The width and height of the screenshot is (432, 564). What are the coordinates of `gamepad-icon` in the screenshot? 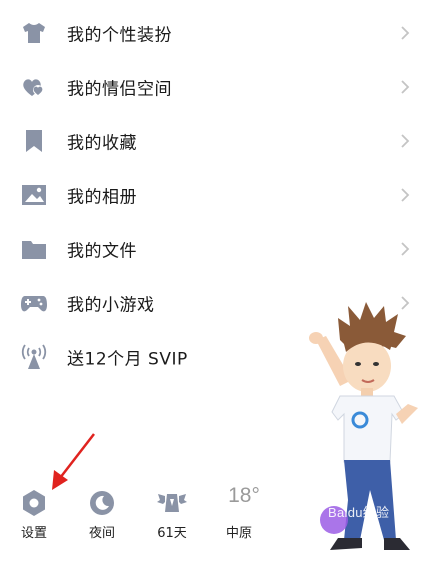 It's located at (34, 303).